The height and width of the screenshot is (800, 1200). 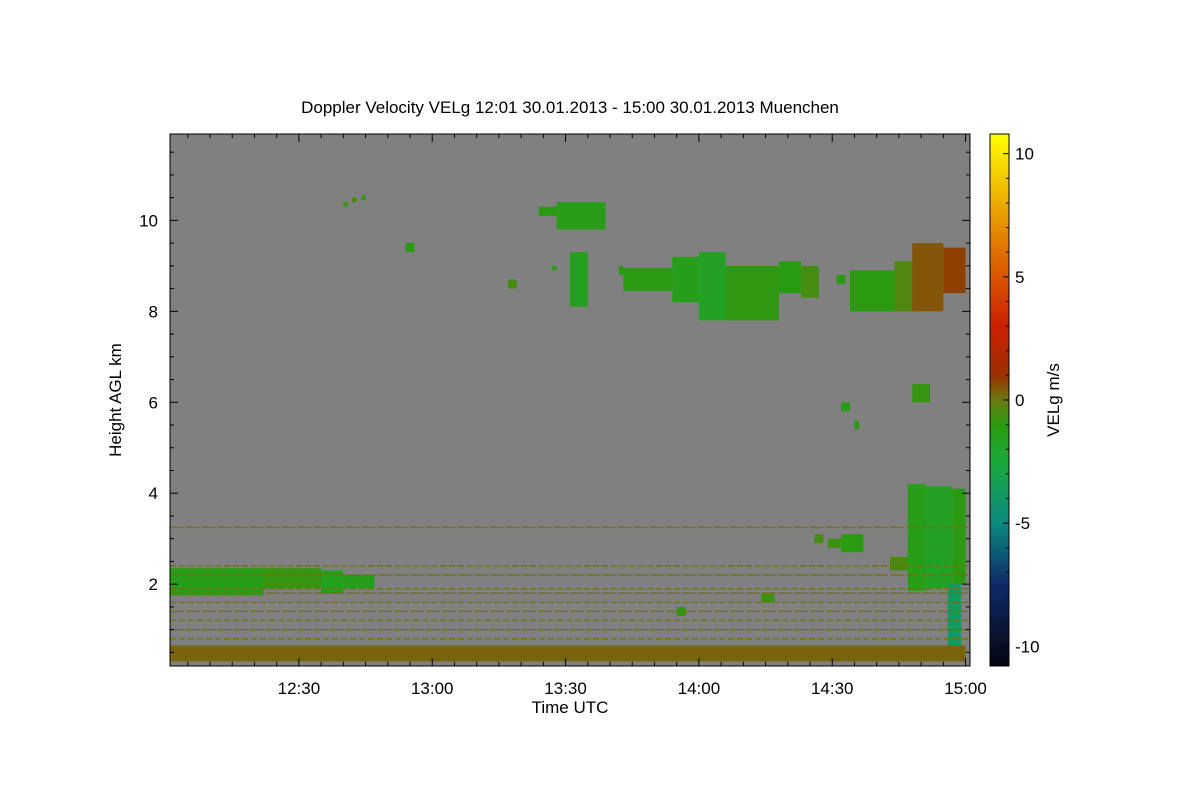 What do you see at coordinates (1019, 400) in the screenshot?
I see `colorbar-tick-label: 0` at bounding box center [1019, 400].